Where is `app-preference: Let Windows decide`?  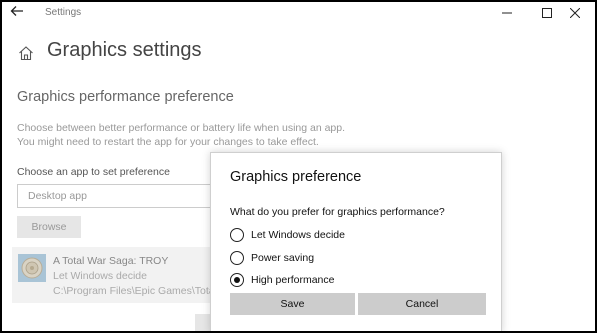 app-preference: Let Windows decide is located at coordinates (100, 276).